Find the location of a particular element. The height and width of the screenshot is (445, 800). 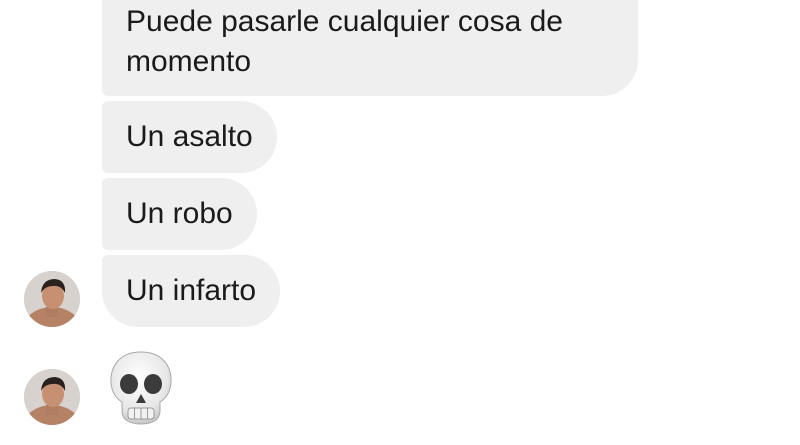

message-text: Puede pasarle cualquier cosa de momento is located at coordinates (344, 41).